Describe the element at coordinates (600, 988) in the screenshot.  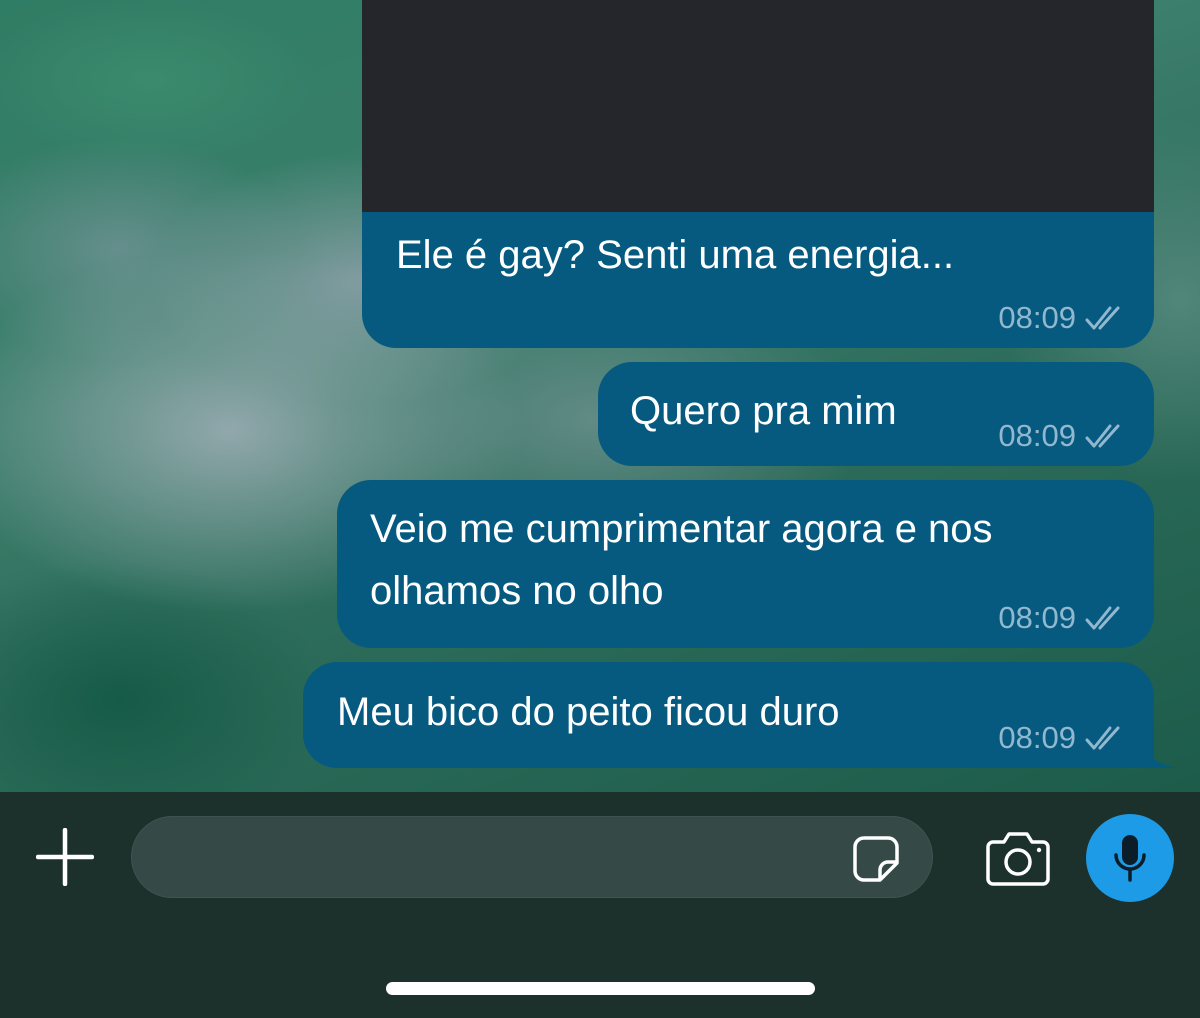
I see `home-indicator` at that location.